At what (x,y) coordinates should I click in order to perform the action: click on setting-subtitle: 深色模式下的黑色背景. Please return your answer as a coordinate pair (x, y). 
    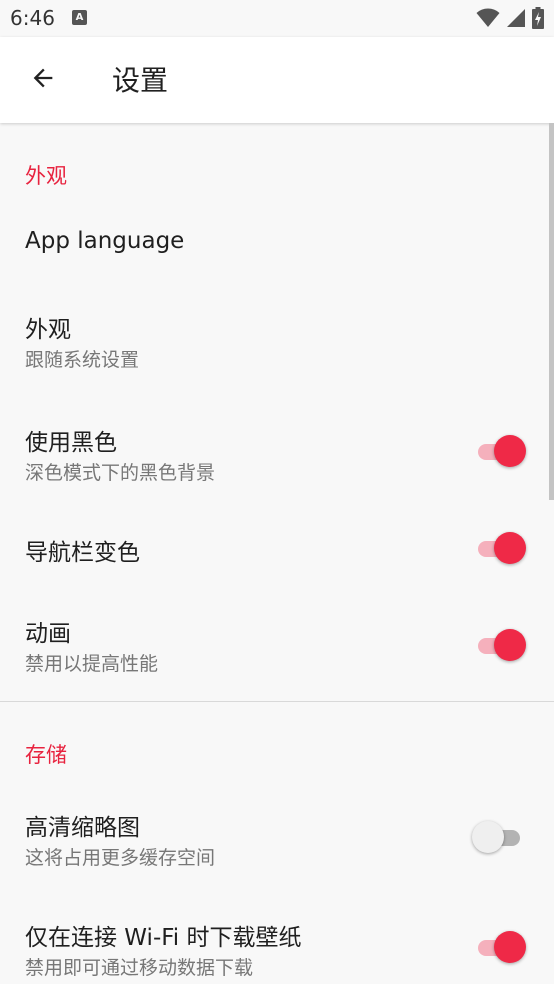
    Looking at the image, I should click on (120, 473).